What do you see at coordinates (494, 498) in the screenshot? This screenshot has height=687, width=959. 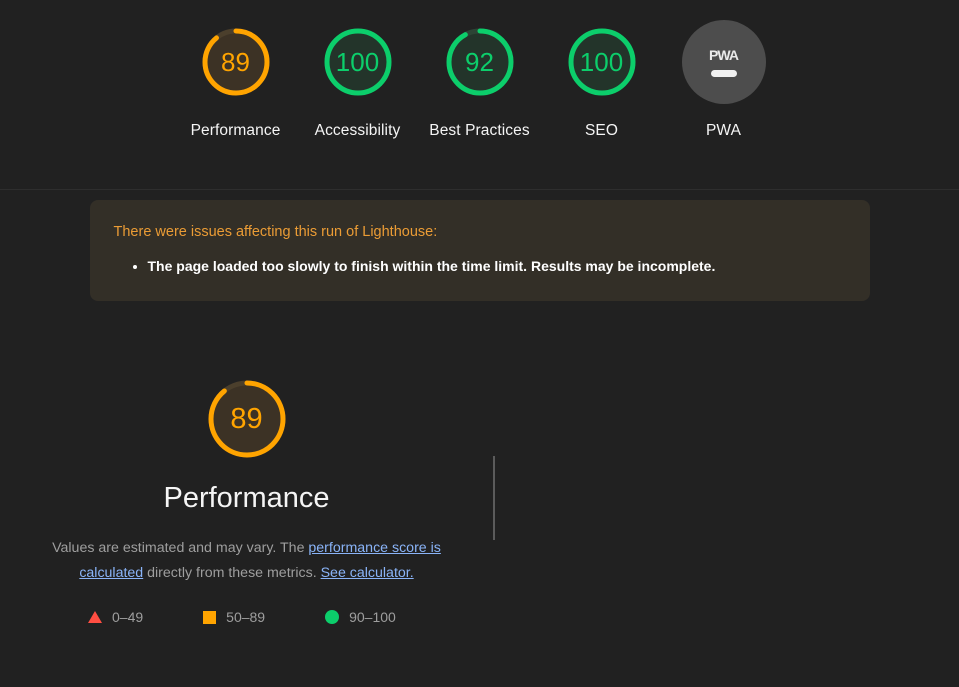 I see `section-divider` at bounding box center [494, 498].